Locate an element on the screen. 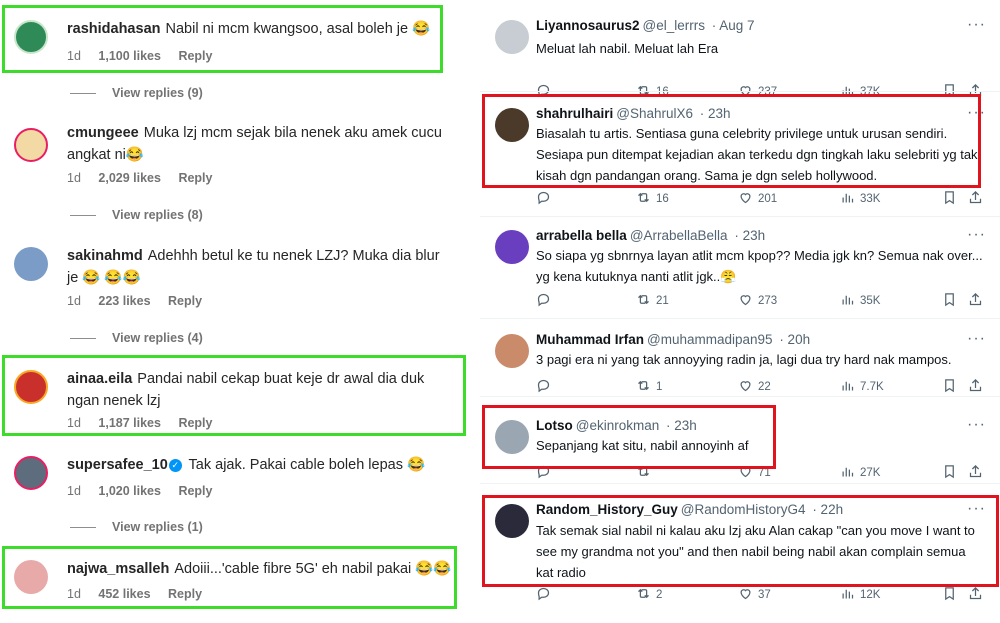 The height and width of the screenshot is (623, 1000). comment-username: sakinahmd is located at coordinates (105, 256).